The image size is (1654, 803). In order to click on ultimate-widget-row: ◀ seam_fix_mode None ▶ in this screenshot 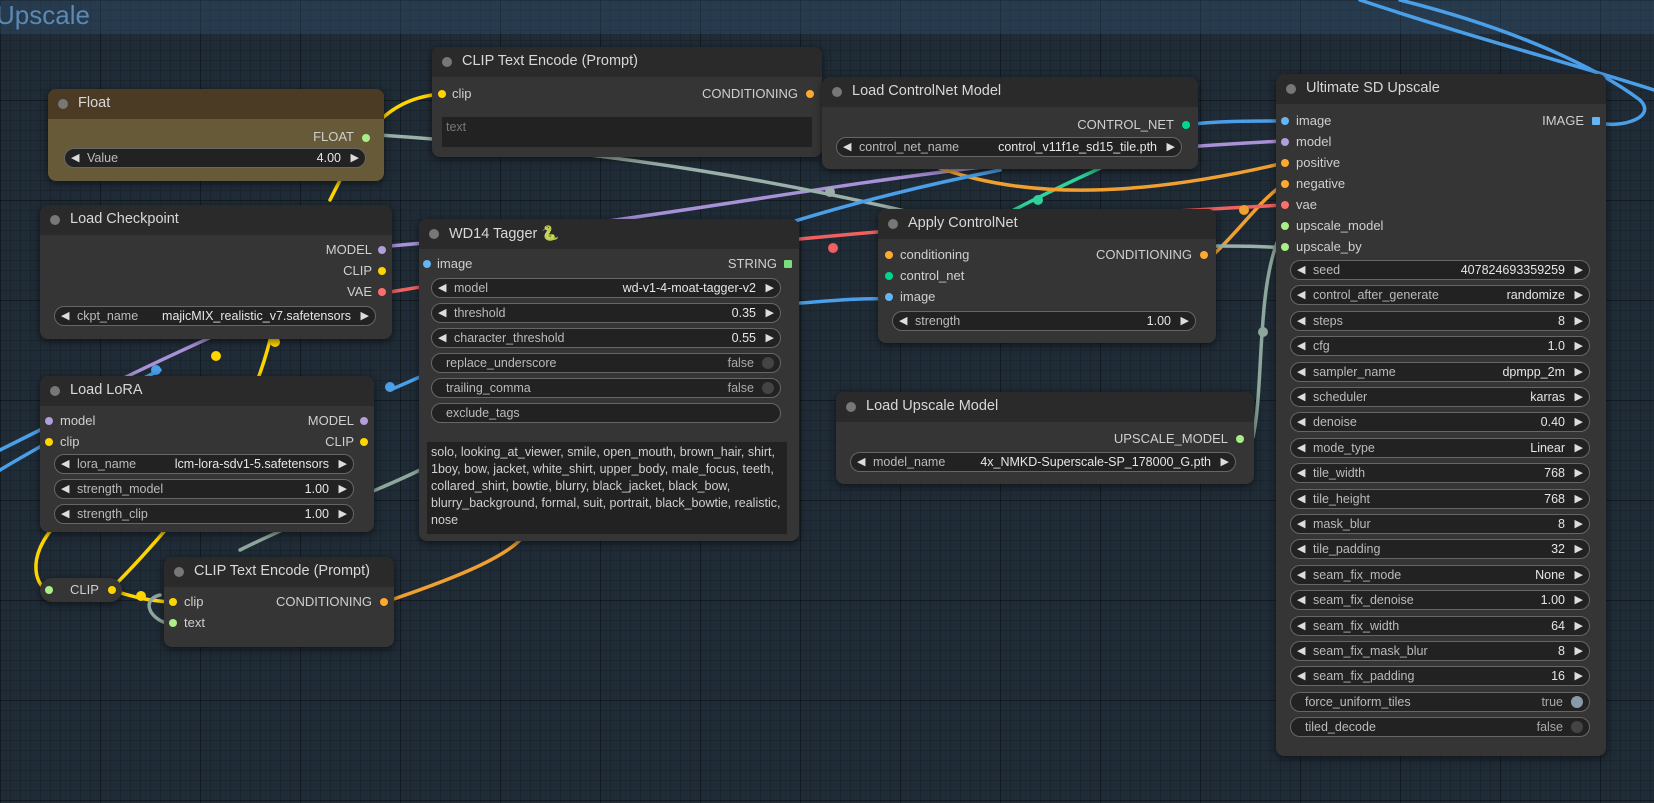, I will do `click(1440, 574)`.